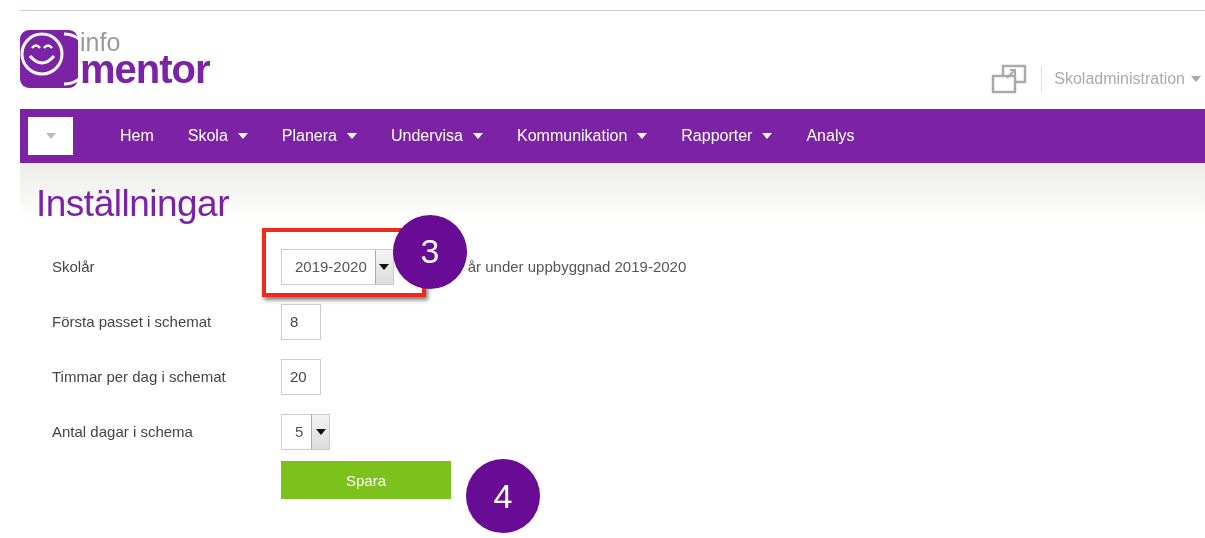  I want to click on info-text: år under uppbyggnad 2019-2020, so click(577, 266).